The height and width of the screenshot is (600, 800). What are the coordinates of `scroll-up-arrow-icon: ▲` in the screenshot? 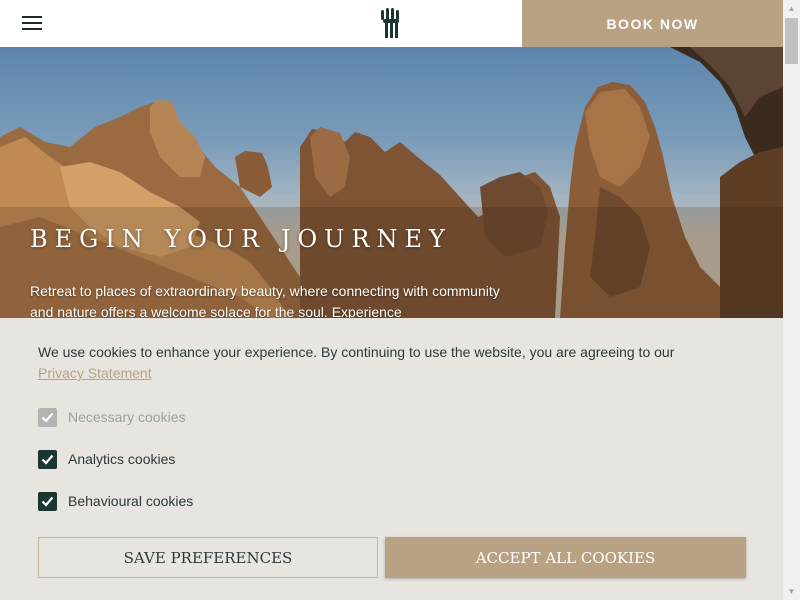 It's located at (791, 8).